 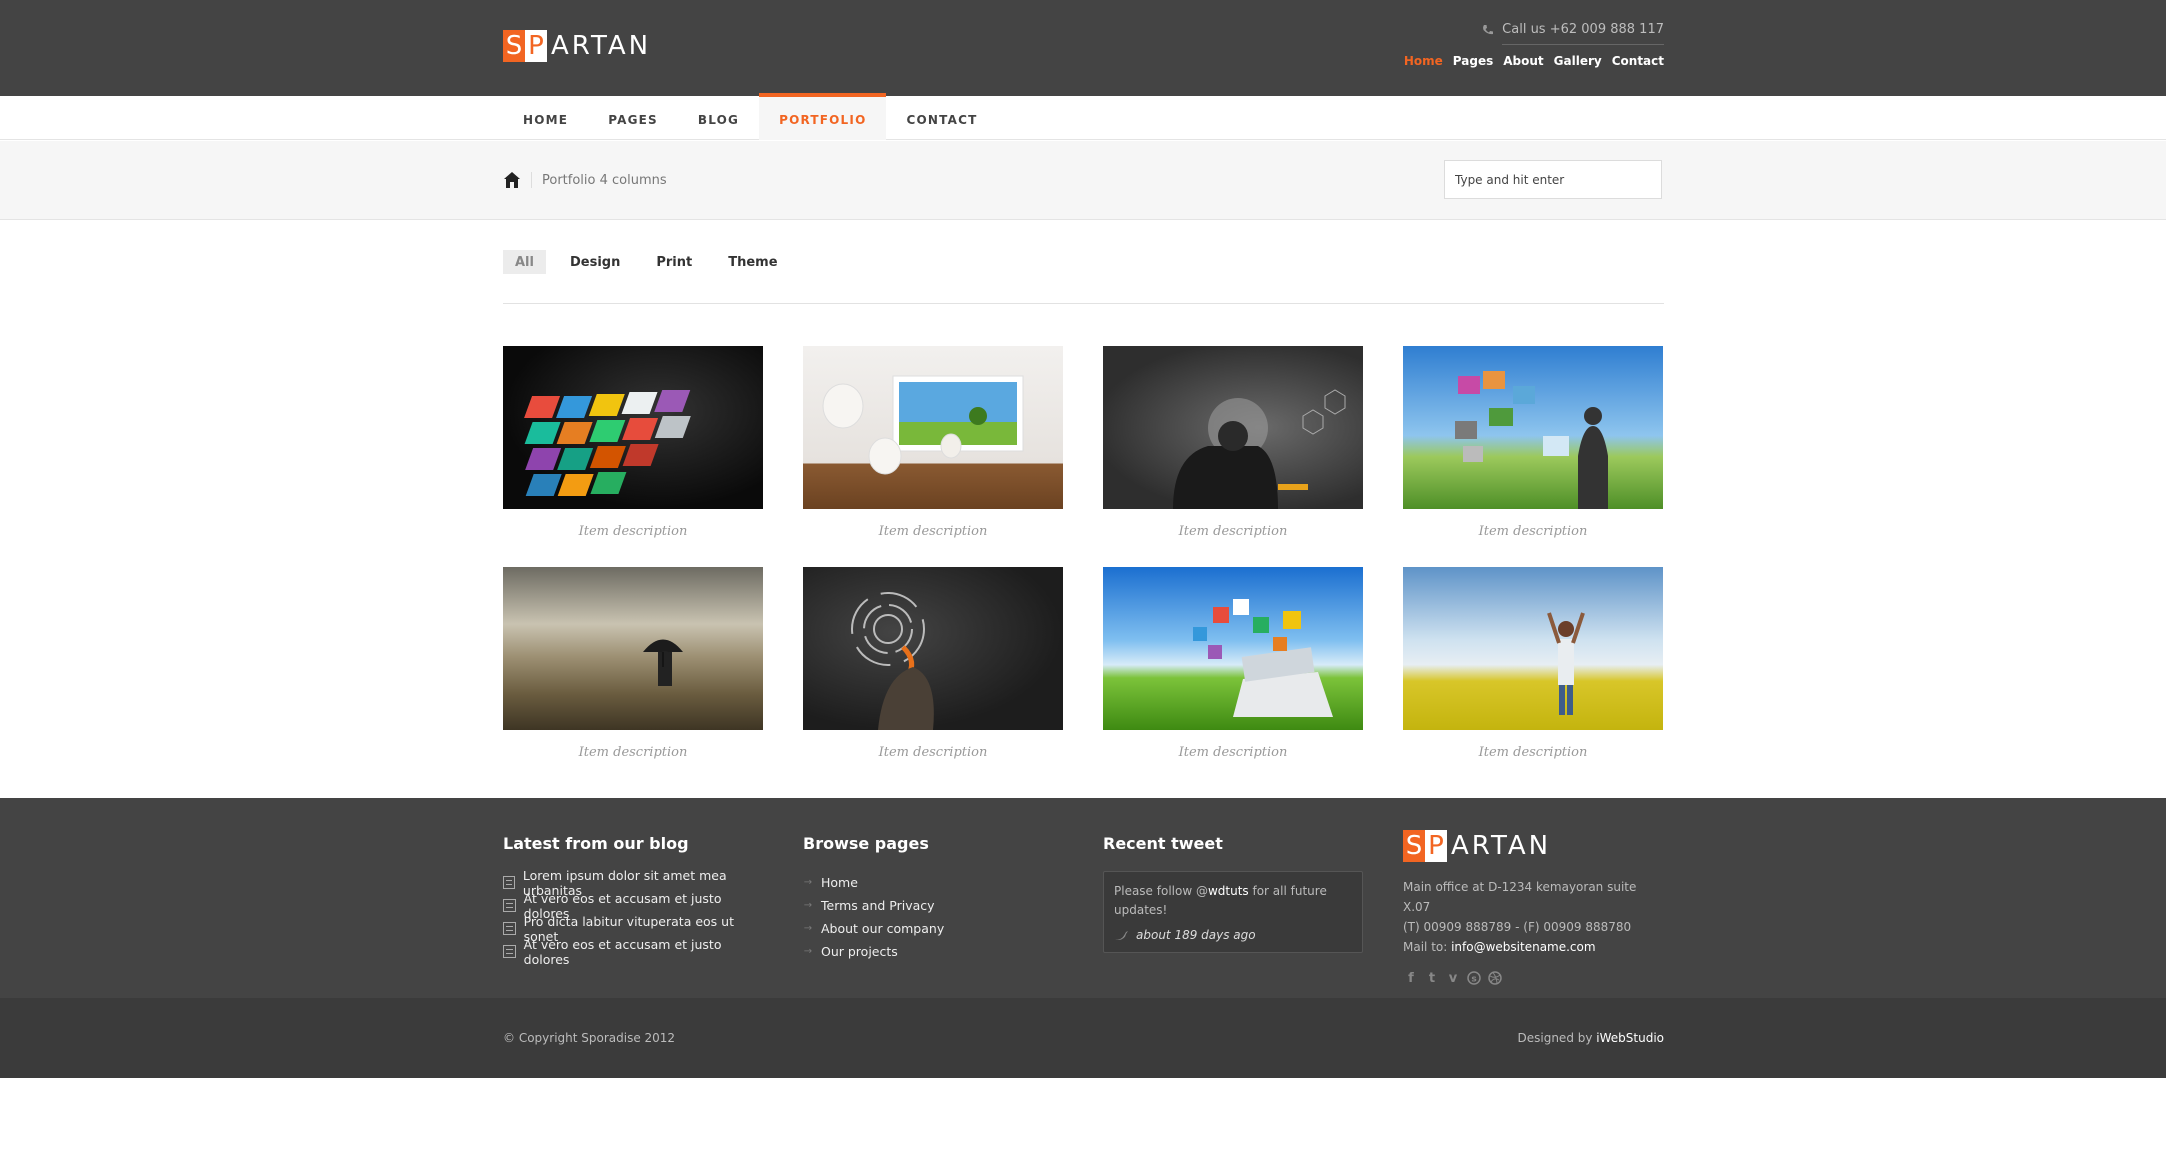 I want to click on top-link-gallery: Gallery, so click(x=1578, y=61).